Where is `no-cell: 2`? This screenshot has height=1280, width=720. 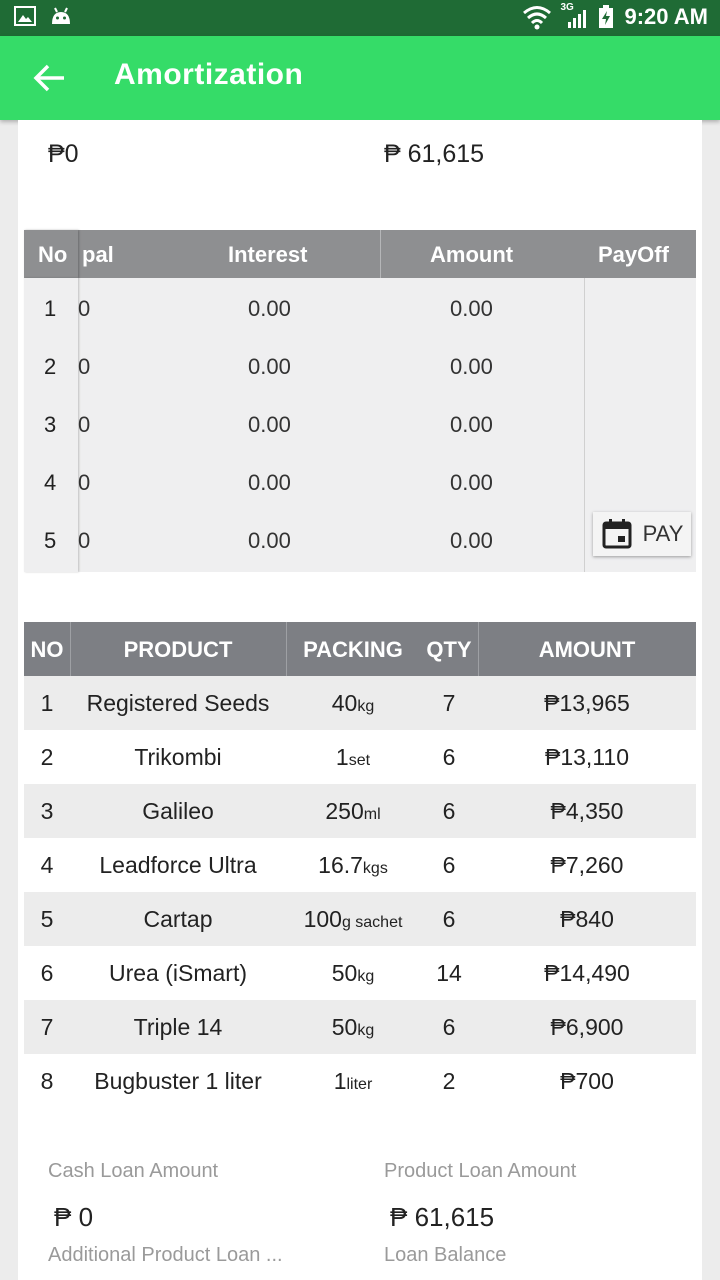 no-cell: 2 is located at coordinates (47, 757).